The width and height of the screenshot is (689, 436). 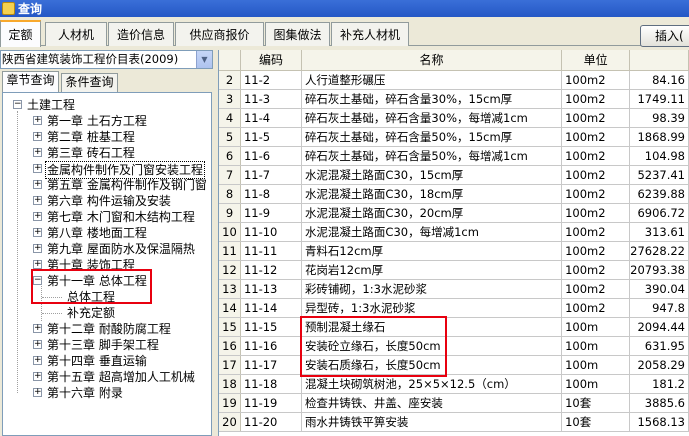 I want to click on table-row: 19 11-19 检查井铸铁、井盖、座安装 10套 3885.6, so click(x=454, y=403).